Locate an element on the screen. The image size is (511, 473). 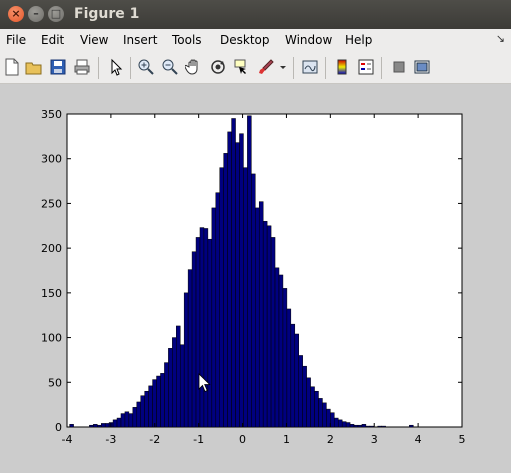
x-tick-label: 2 is located at coordinates (330, 439).